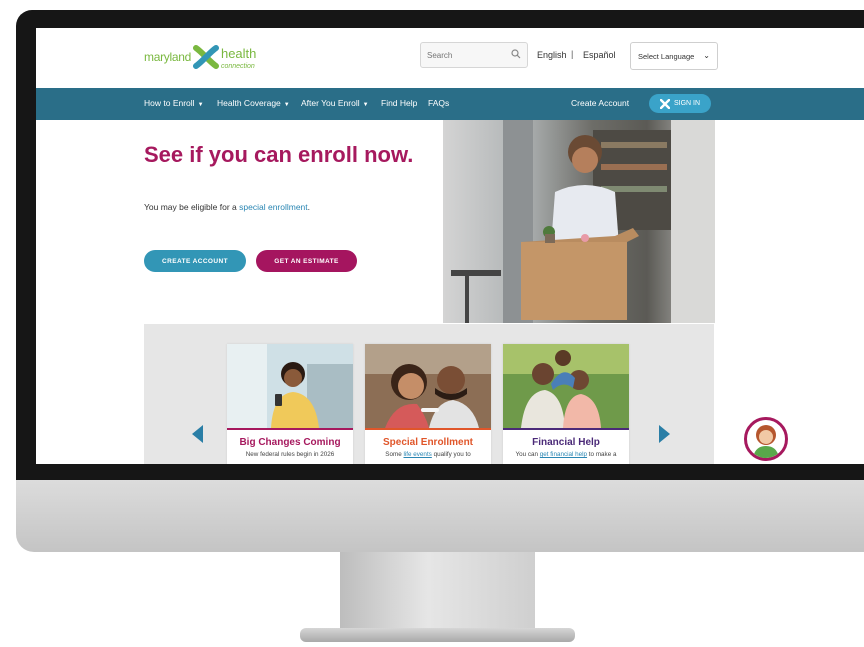  Describe the element at coordinates (465, 55) in the screenshot. I see `search-input` at that location.